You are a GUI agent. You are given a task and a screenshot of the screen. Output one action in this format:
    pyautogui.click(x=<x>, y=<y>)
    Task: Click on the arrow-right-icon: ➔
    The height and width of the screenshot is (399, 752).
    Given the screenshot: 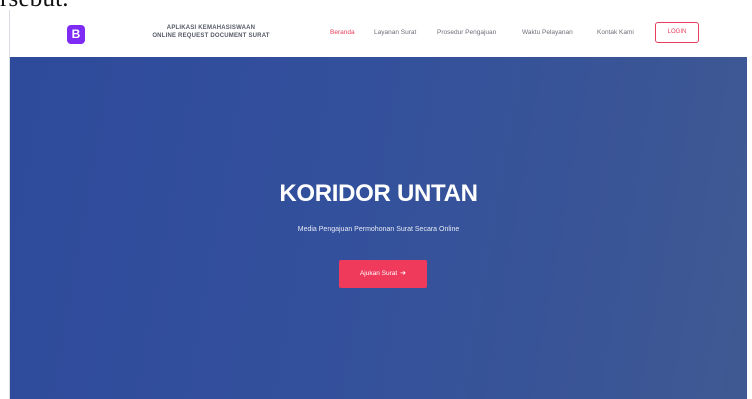 What is the action you would take?
    pyautogui.click(x=403, y=273)
    